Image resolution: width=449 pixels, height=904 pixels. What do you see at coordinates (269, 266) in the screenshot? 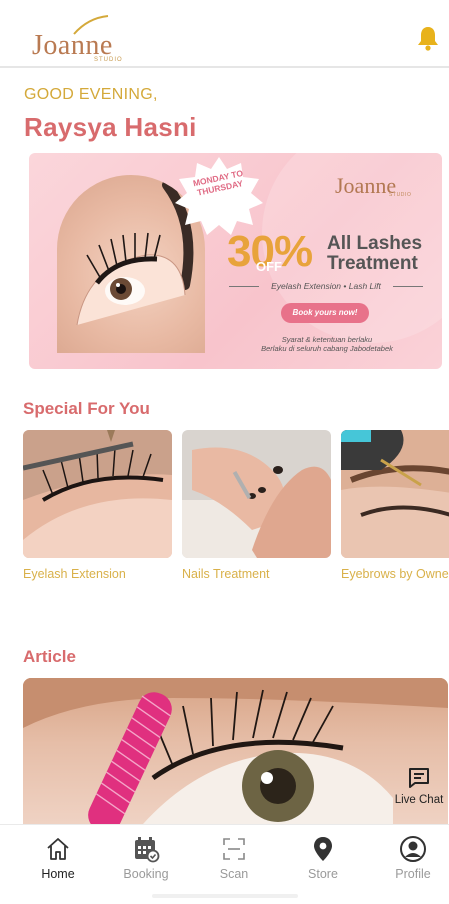
I see `promo-off: OFF` at bounding box center [269, 266].